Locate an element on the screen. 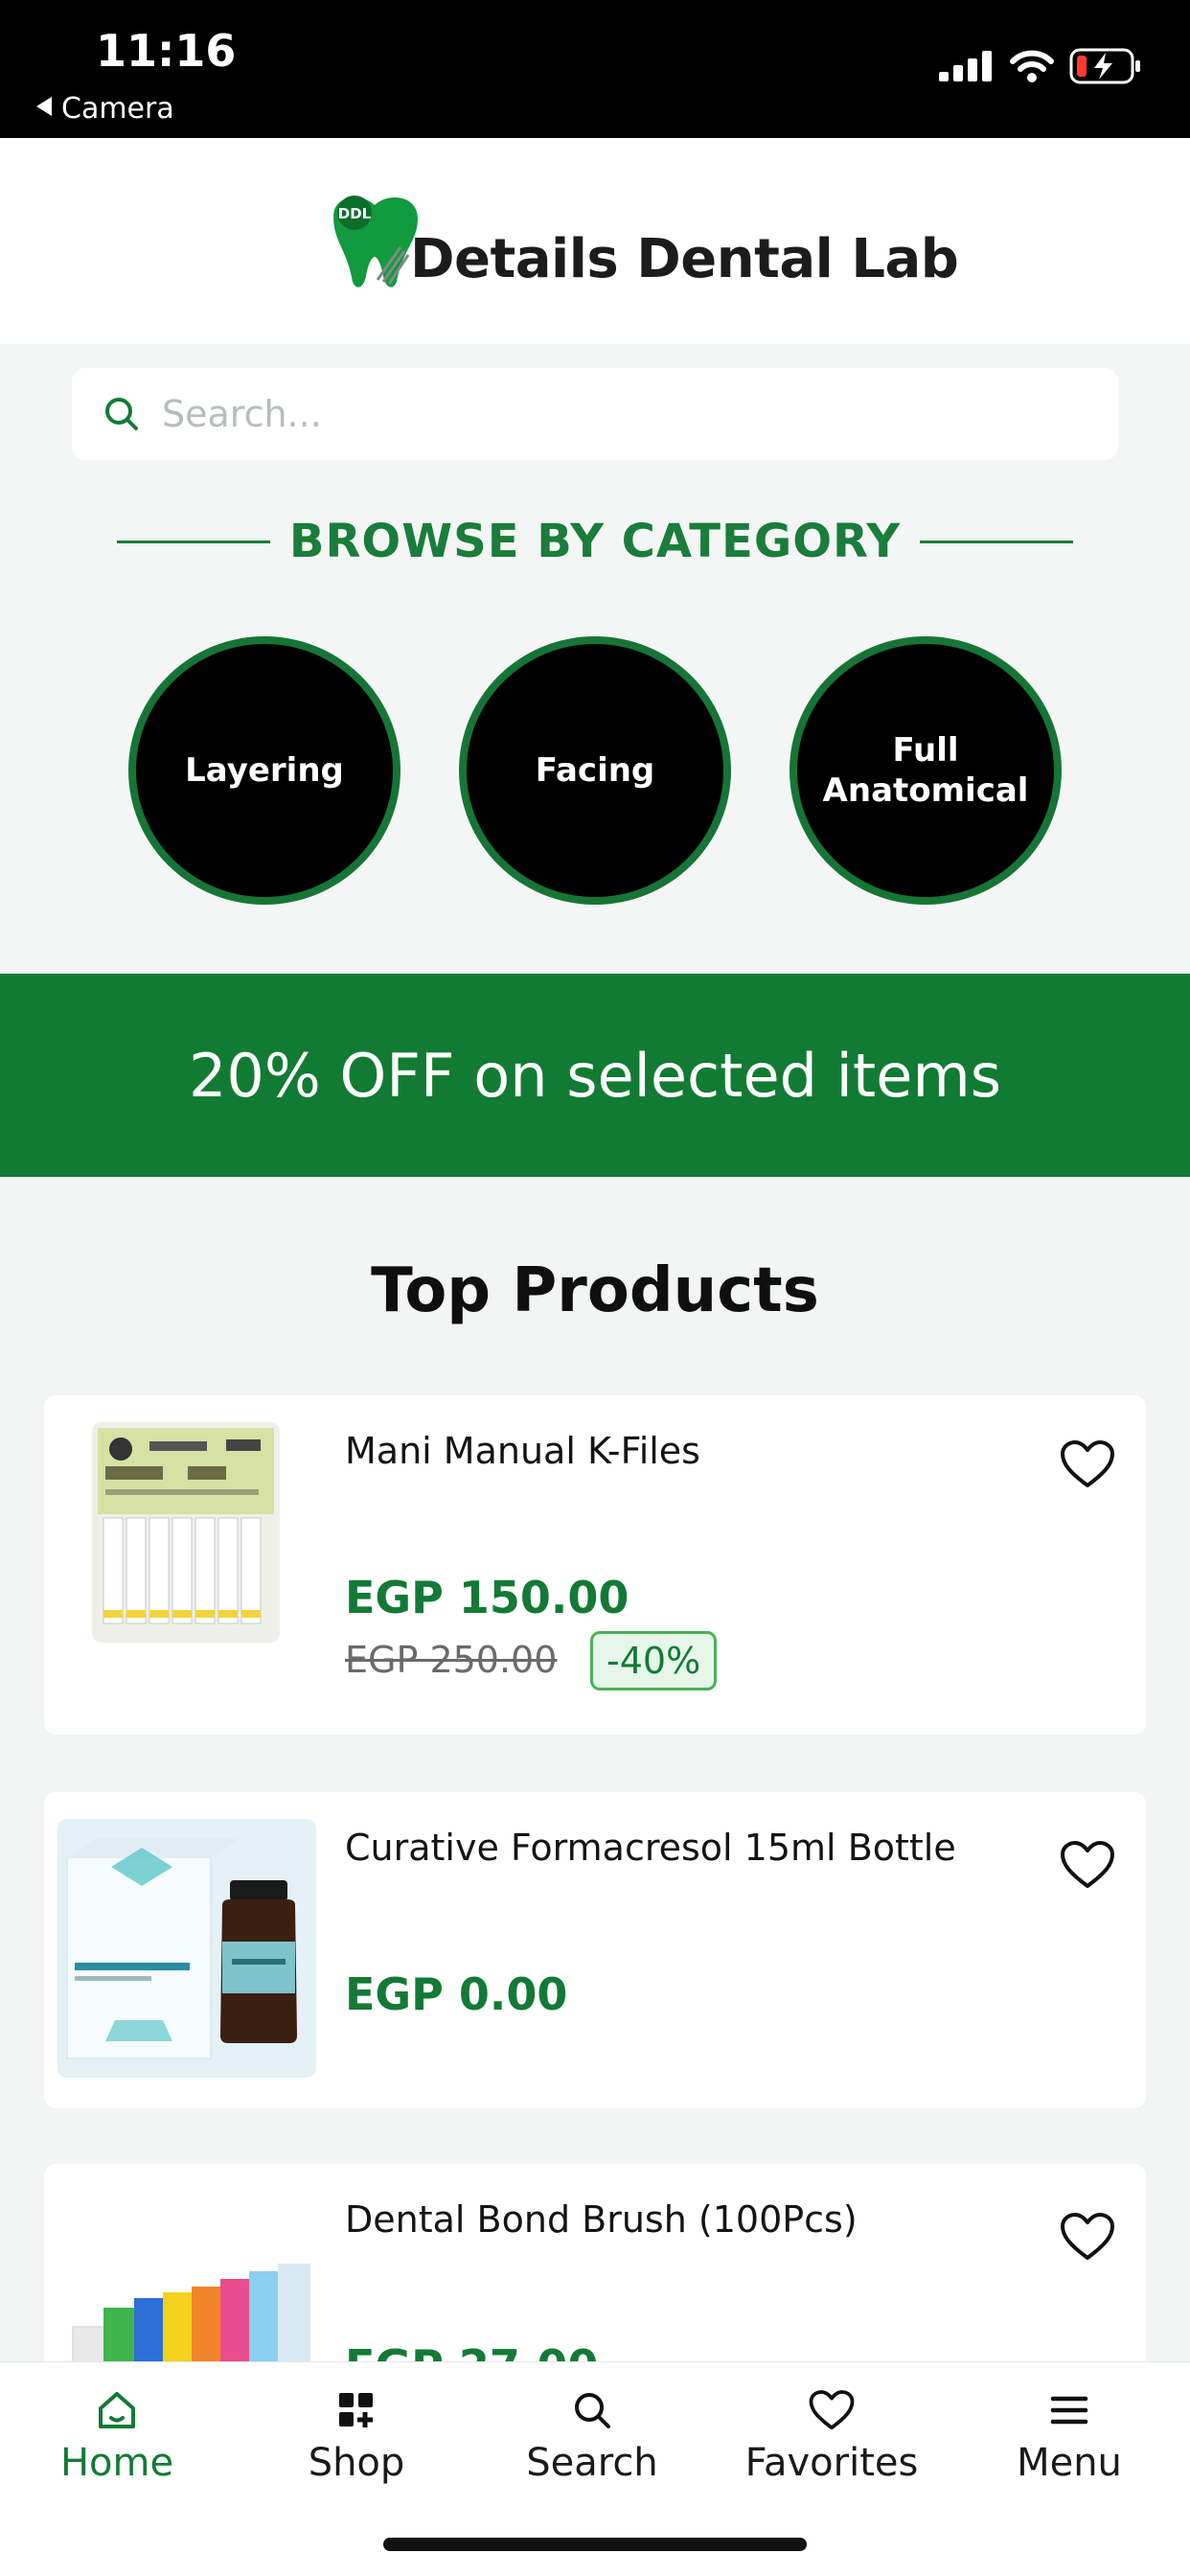 The height and width of the screenshot is (2576, 1190). category-heading: BROWSE BY CATEGORY is located at coordinates (595, 541).